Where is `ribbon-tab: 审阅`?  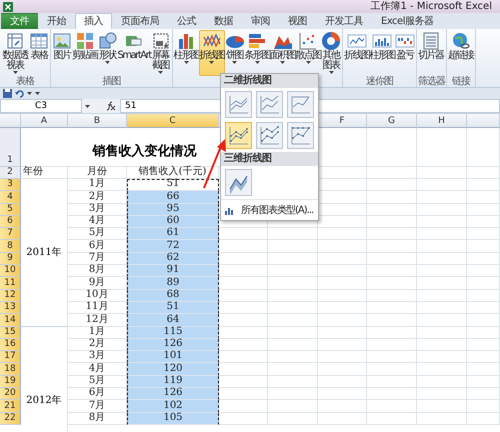
ribbon-tab: 审阅 is located at coordinates (260, 21).